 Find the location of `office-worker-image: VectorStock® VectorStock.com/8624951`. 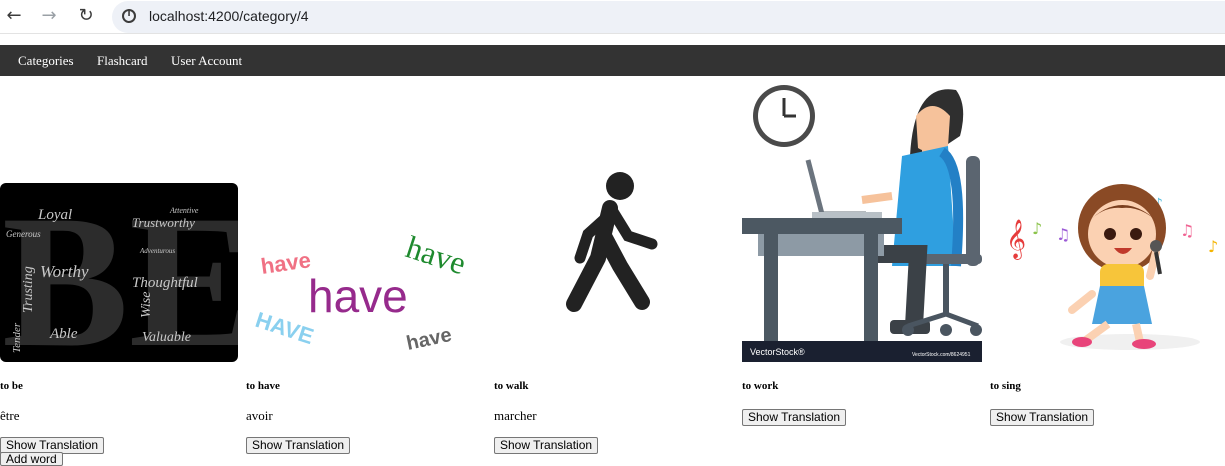

office-worker-image: VectorStock® VectorStock.com/8624951 is located at coordinates (862, 219).